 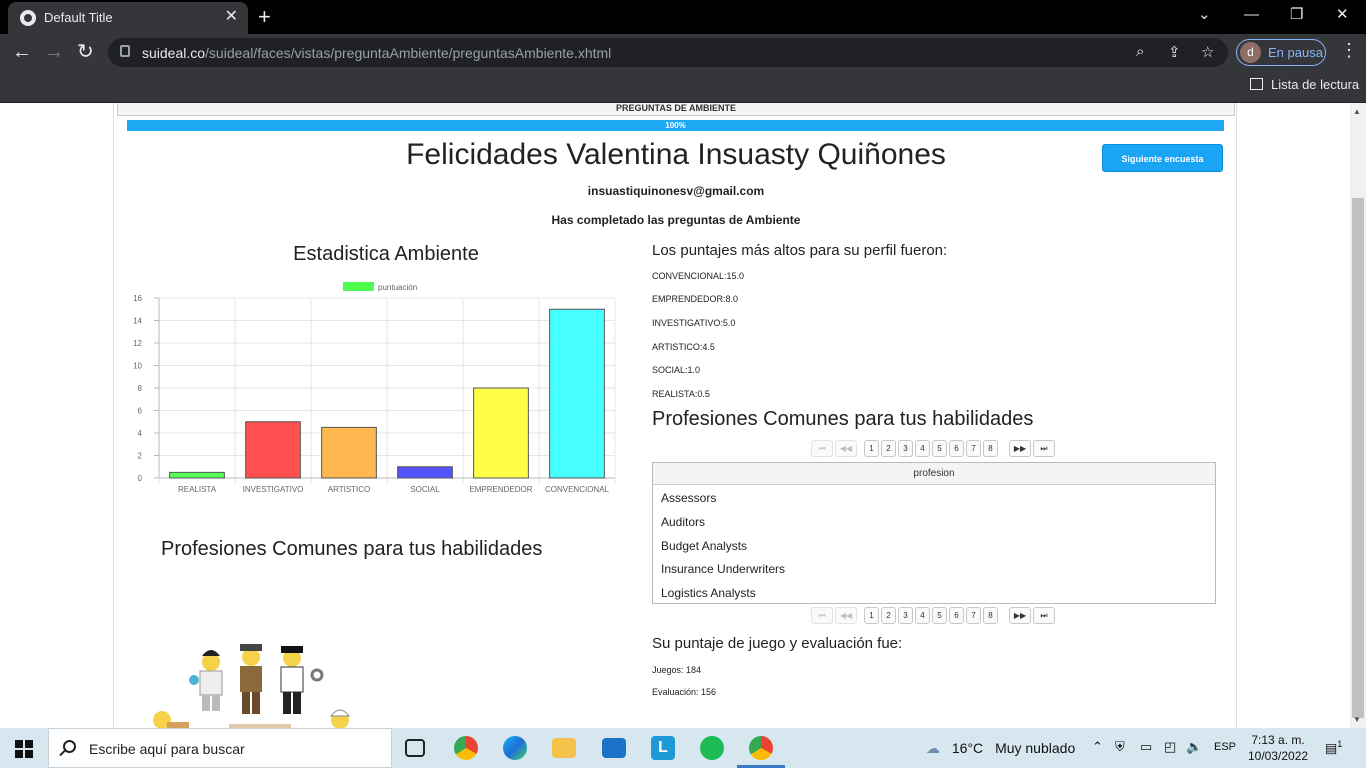 I want to click on scroll-up-icon: ▲, so click(x=1357, y=111).